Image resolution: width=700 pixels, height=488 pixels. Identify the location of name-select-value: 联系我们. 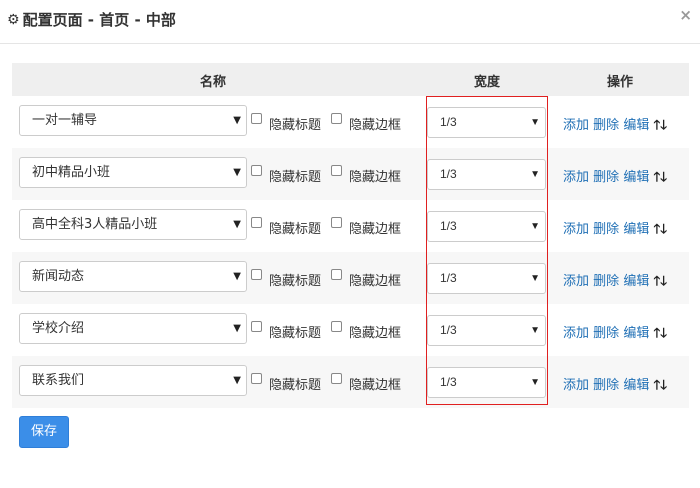
(58, 380).